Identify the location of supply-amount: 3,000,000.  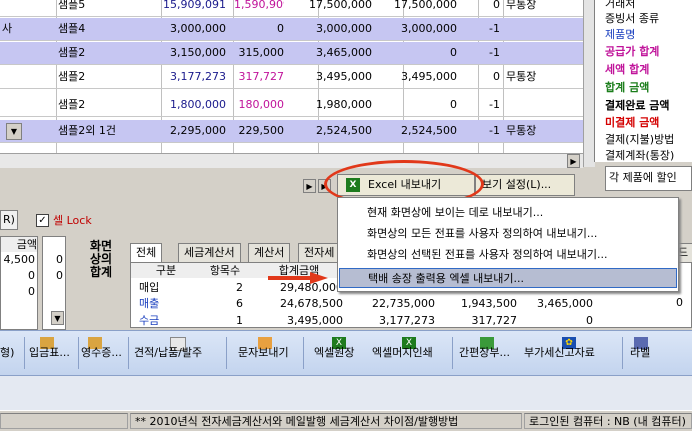
(198, 28).